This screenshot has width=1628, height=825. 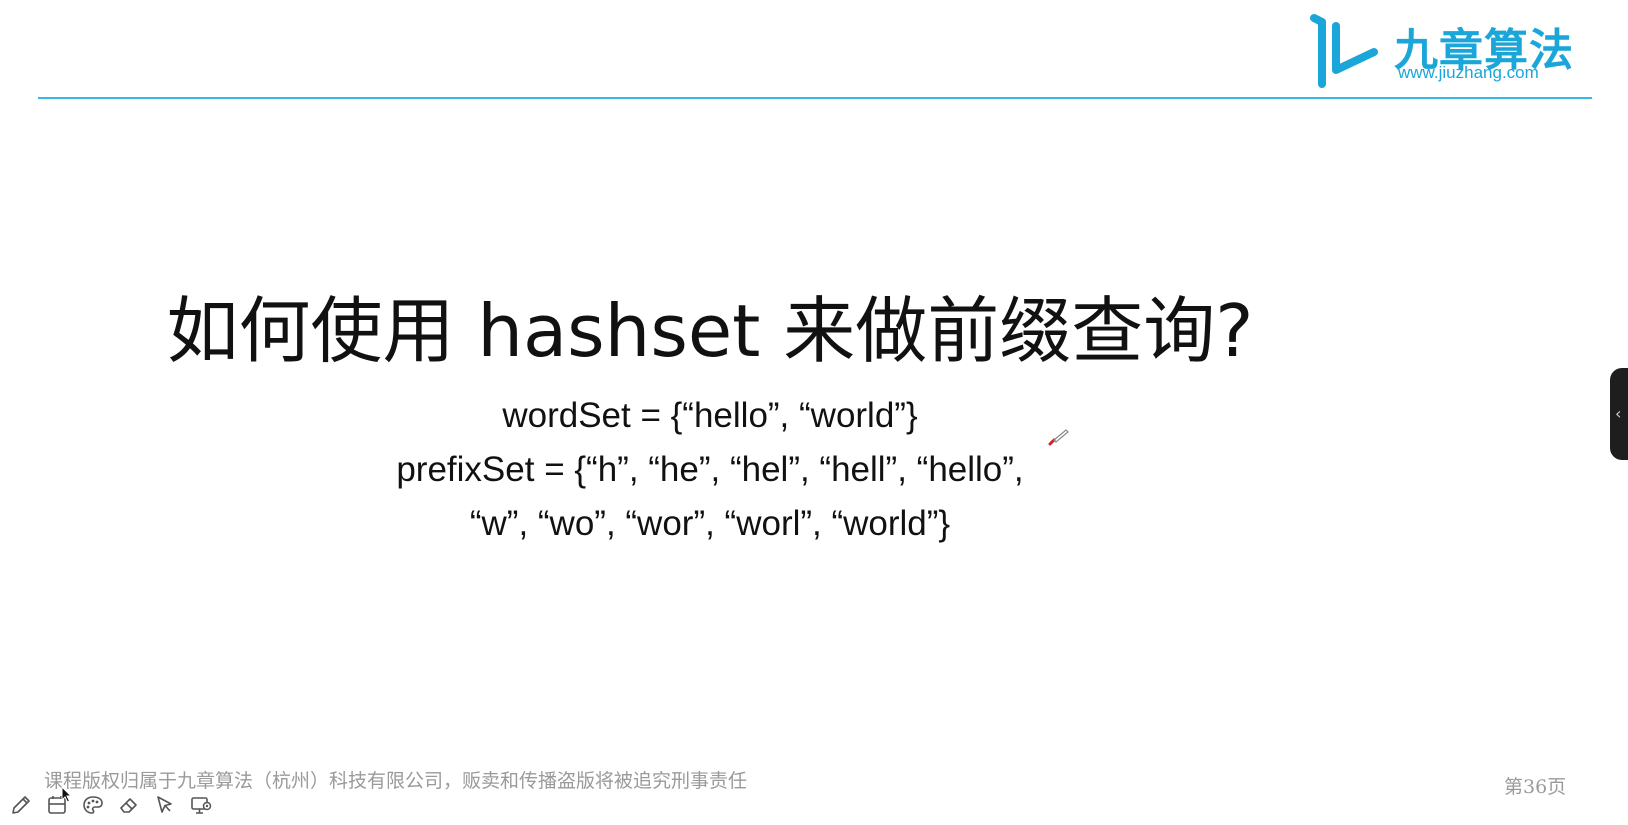 What do you see at coordinates (1058, 437) in the screenshot?
I see `pen-cursor-icon` at bounding box center [1058, 437].